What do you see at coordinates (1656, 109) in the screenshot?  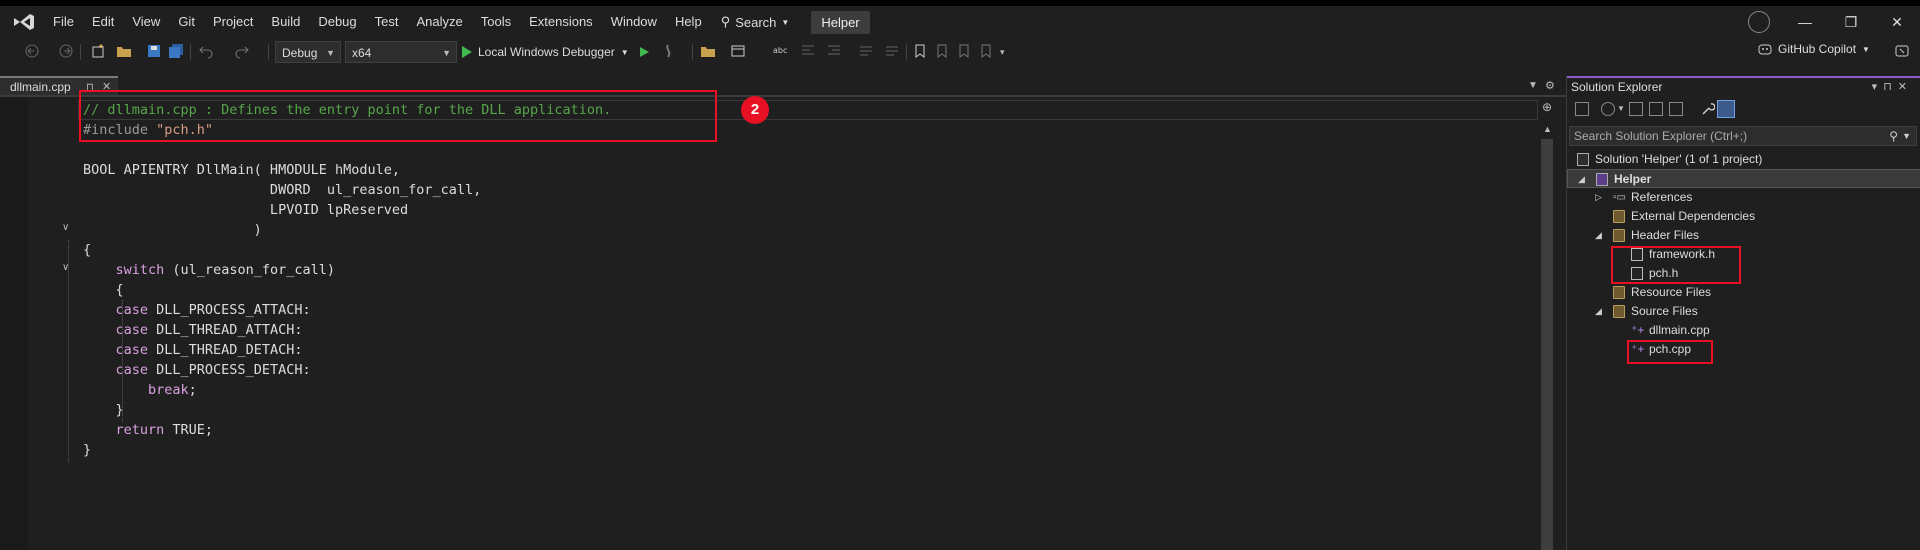 I see `collapse-all-icon` at bounding box center [1656, 109].